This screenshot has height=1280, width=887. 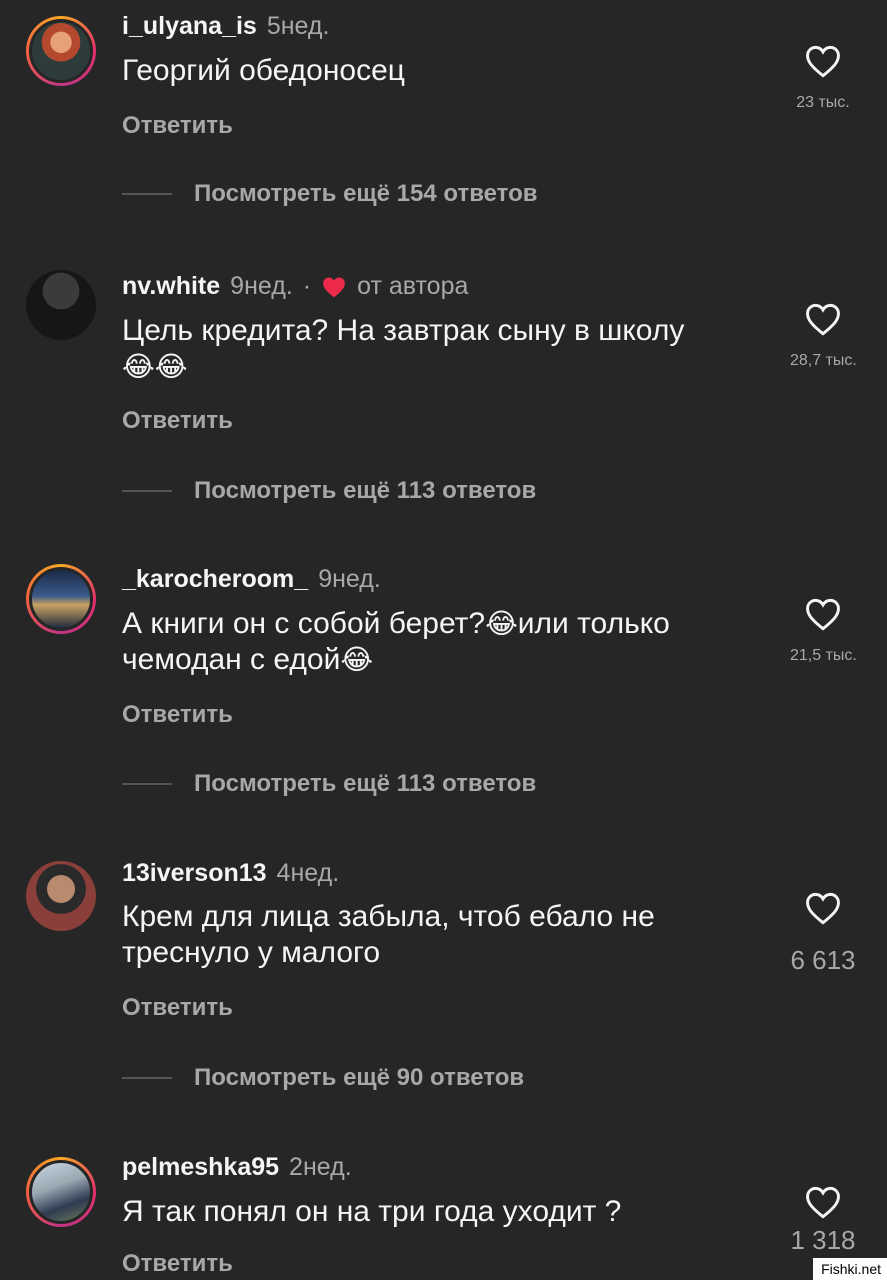 What do you see at coordinates (823, 1240) in the screenshot?
I see `like-count: 1 318` at bounding box center [823, 1240].